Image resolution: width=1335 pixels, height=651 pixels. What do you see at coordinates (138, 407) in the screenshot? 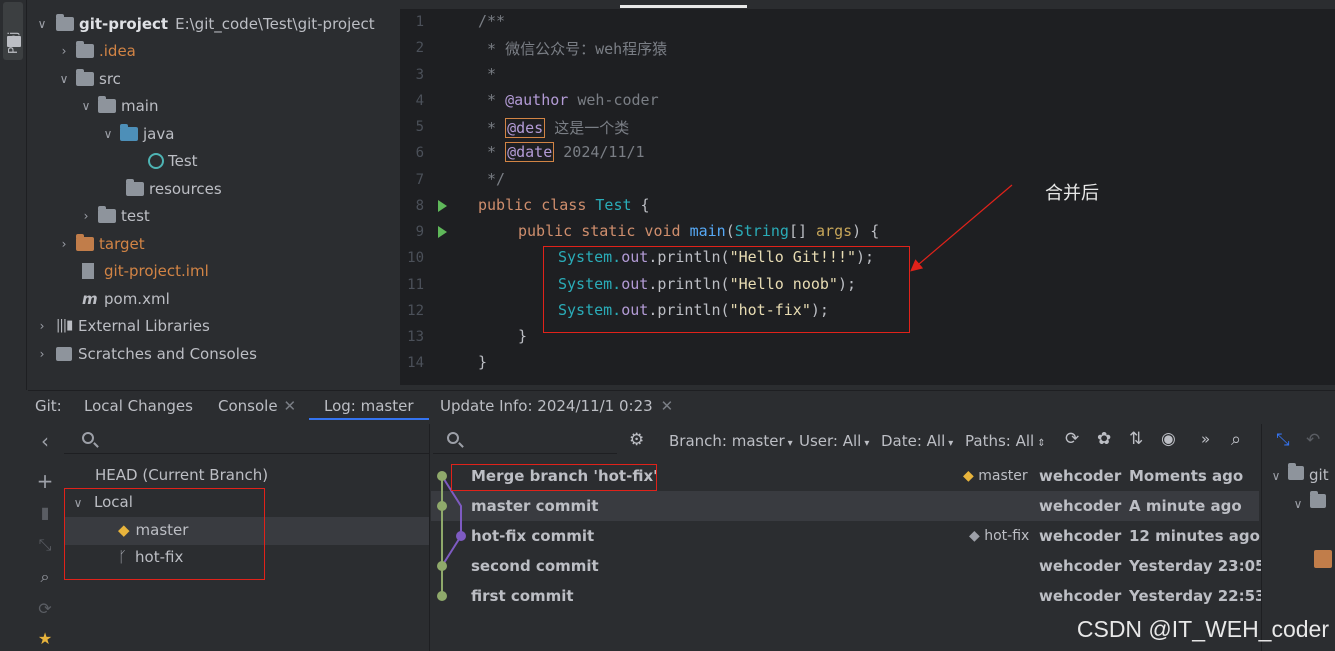
I see `tab-local-changes: Local Changes` at bounding box center [138, 407].